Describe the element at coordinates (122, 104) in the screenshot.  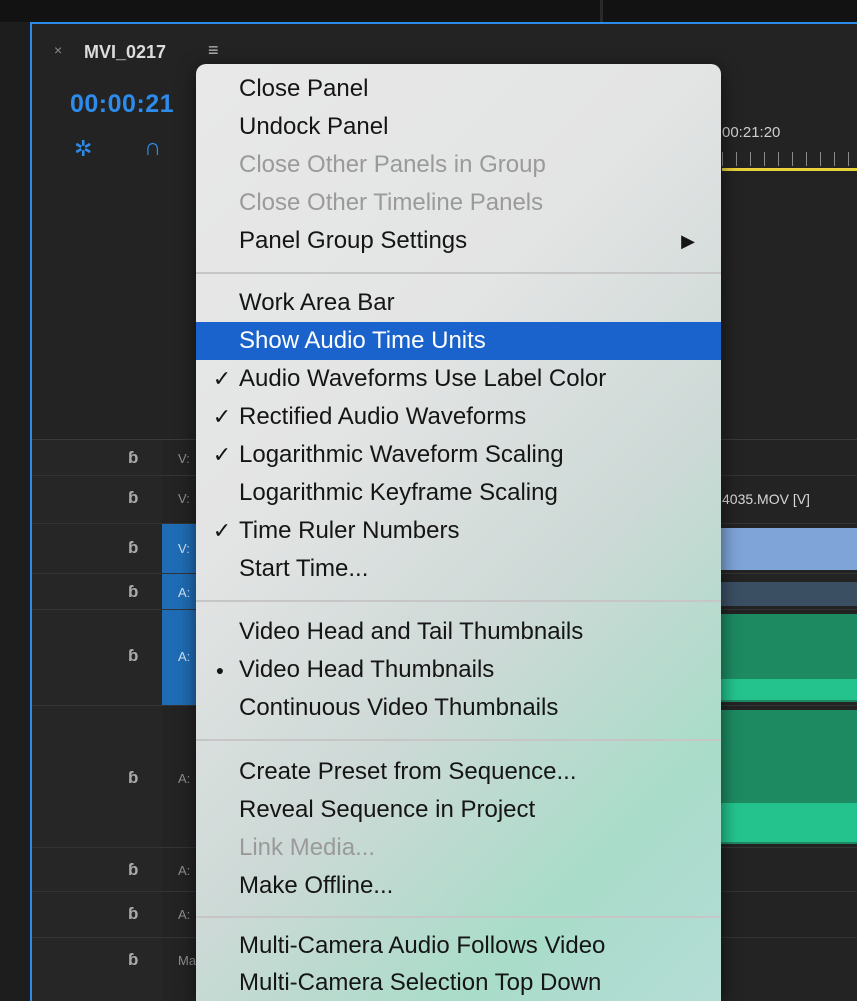
I see `playhead-timecode: 00:00:21` at that location.